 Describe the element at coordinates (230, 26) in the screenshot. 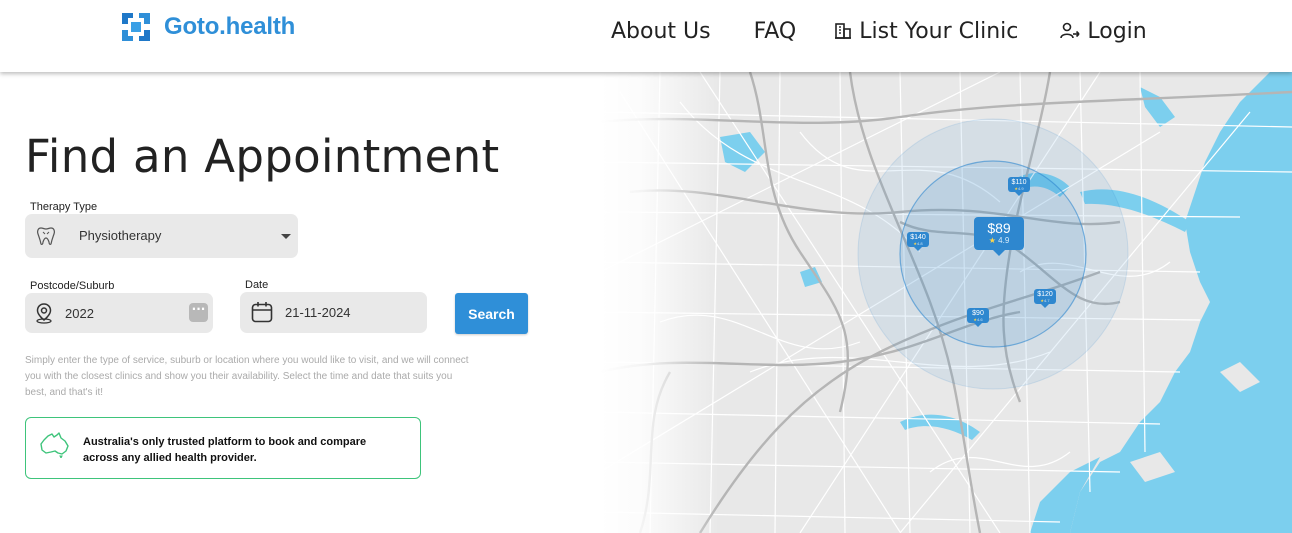

I see `brand-name: Goto.health` at that location.